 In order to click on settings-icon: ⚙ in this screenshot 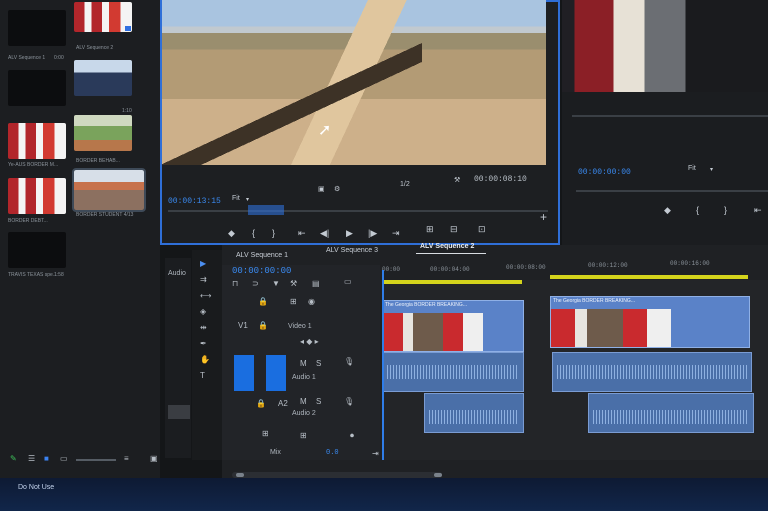, I will do `click(337, 190)`.